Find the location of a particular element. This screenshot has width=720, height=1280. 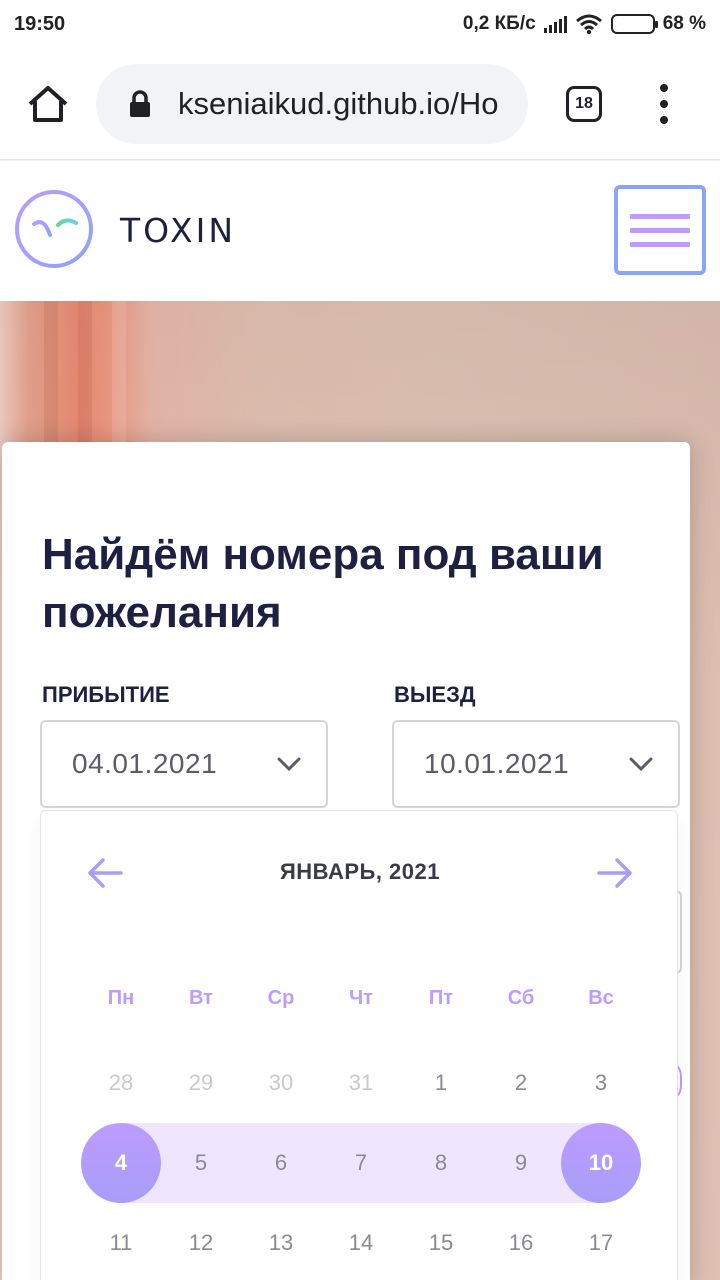

calendar-day-in-range: 5 is located at coordinates (201, 1163).